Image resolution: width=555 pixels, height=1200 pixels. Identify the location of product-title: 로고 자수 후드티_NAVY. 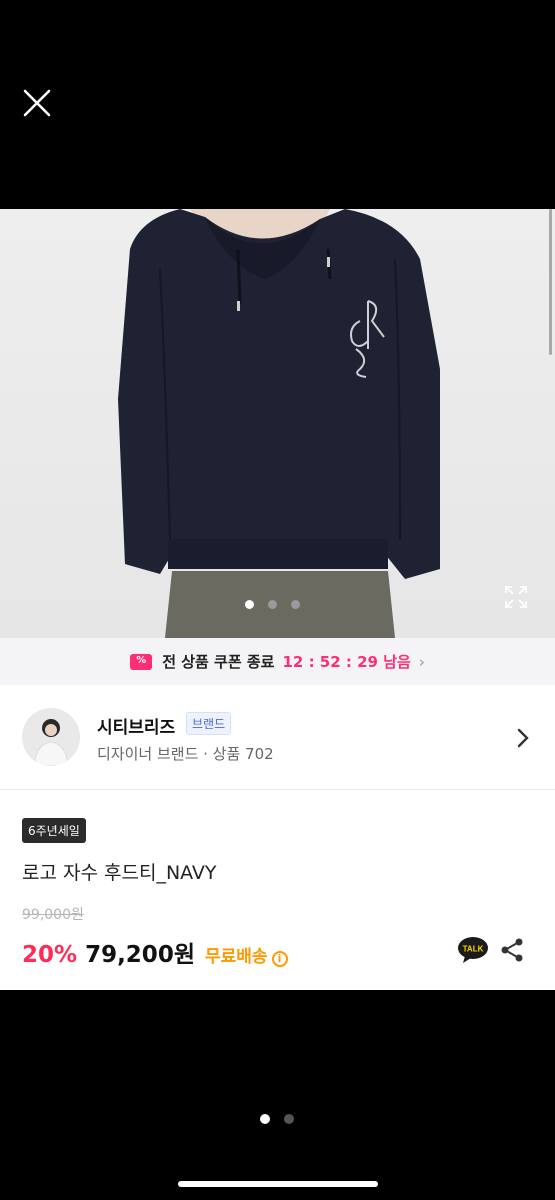
(119, 873).